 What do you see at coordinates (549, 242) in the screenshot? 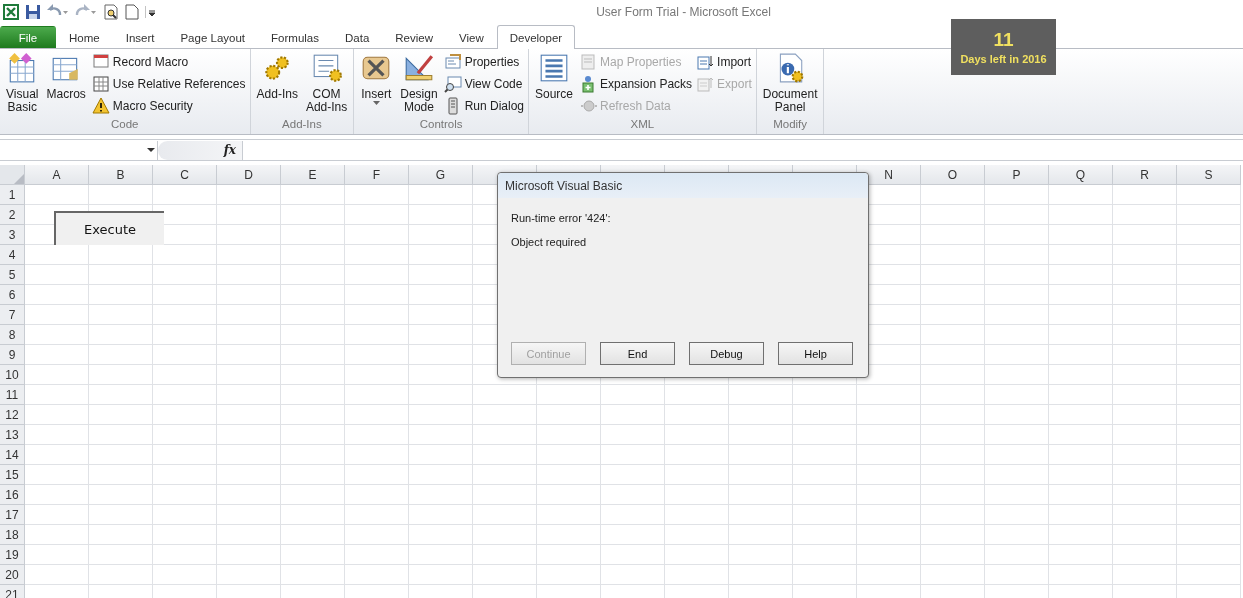
I see `error-message: Object required` at bounding box center [549, 242].